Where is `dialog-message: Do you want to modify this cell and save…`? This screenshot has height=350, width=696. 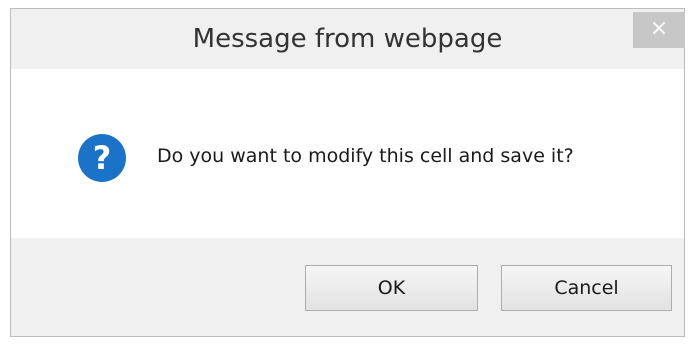 dialog-message: Do you want to modify this cell and save… is located at coordinates (365, 156).